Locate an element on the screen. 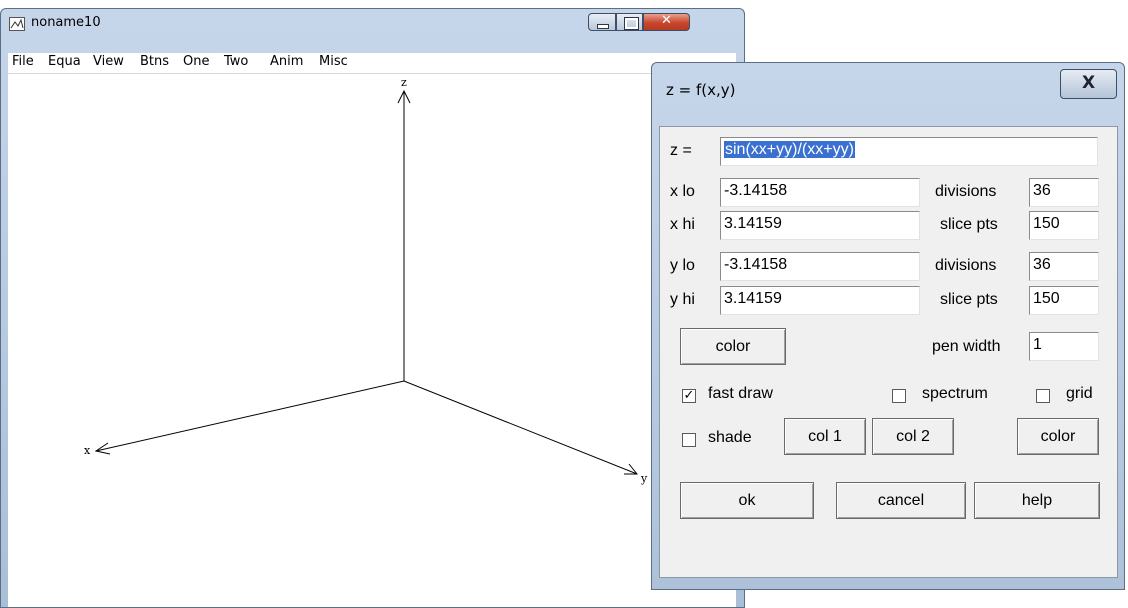 Image resolution: width=1128 pixels, height=608 pixels. y-divisions-field: 36 is located at coordinates (1064, 266).